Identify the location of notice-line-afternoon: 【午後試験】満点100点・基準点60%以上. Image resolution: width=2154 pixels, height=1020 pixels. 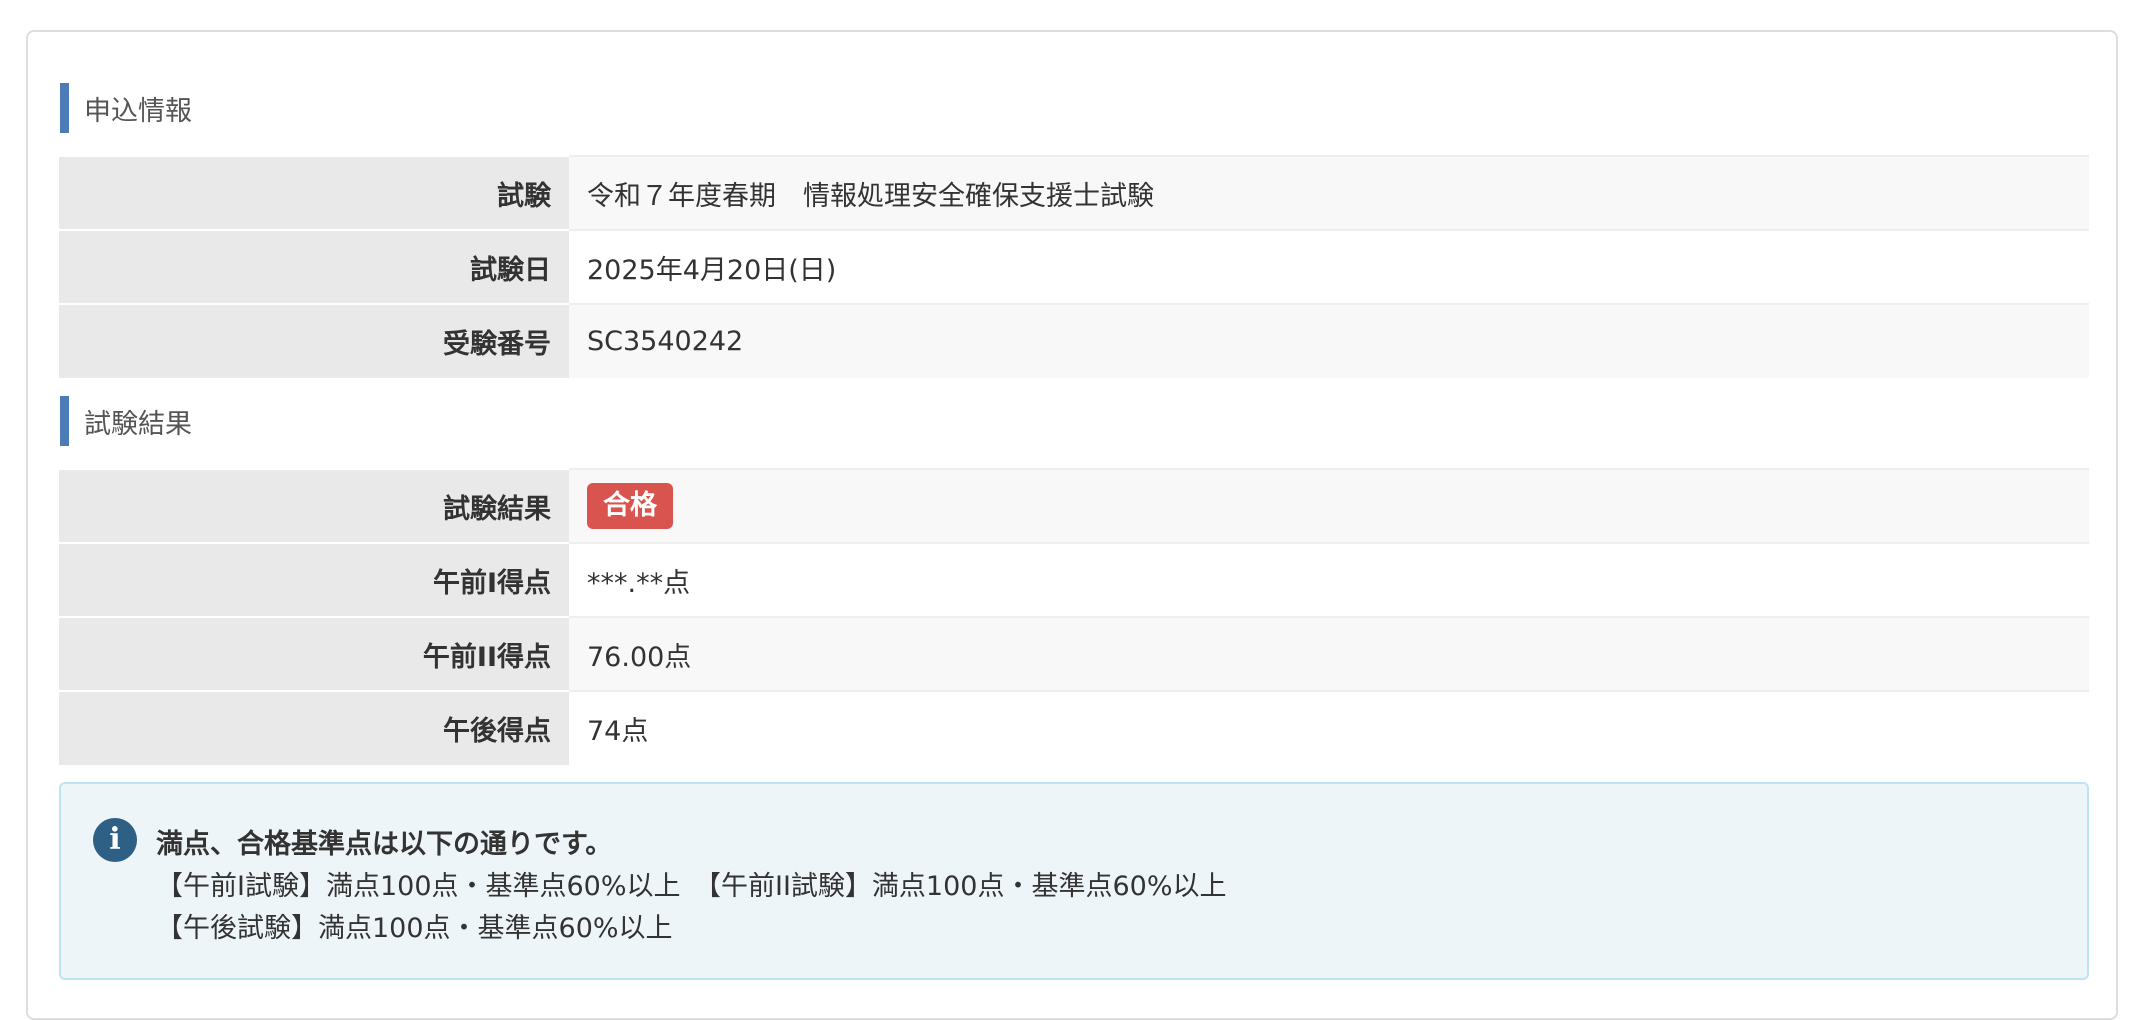
(414, 928).